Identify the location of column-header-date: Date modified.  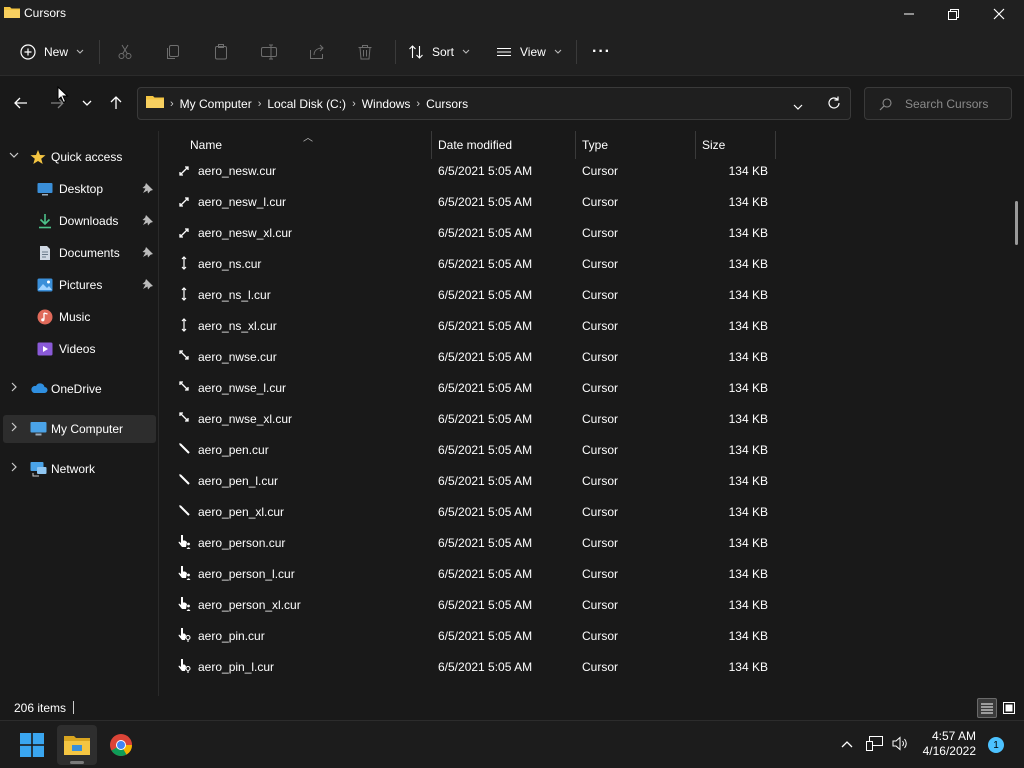
(475, 145).